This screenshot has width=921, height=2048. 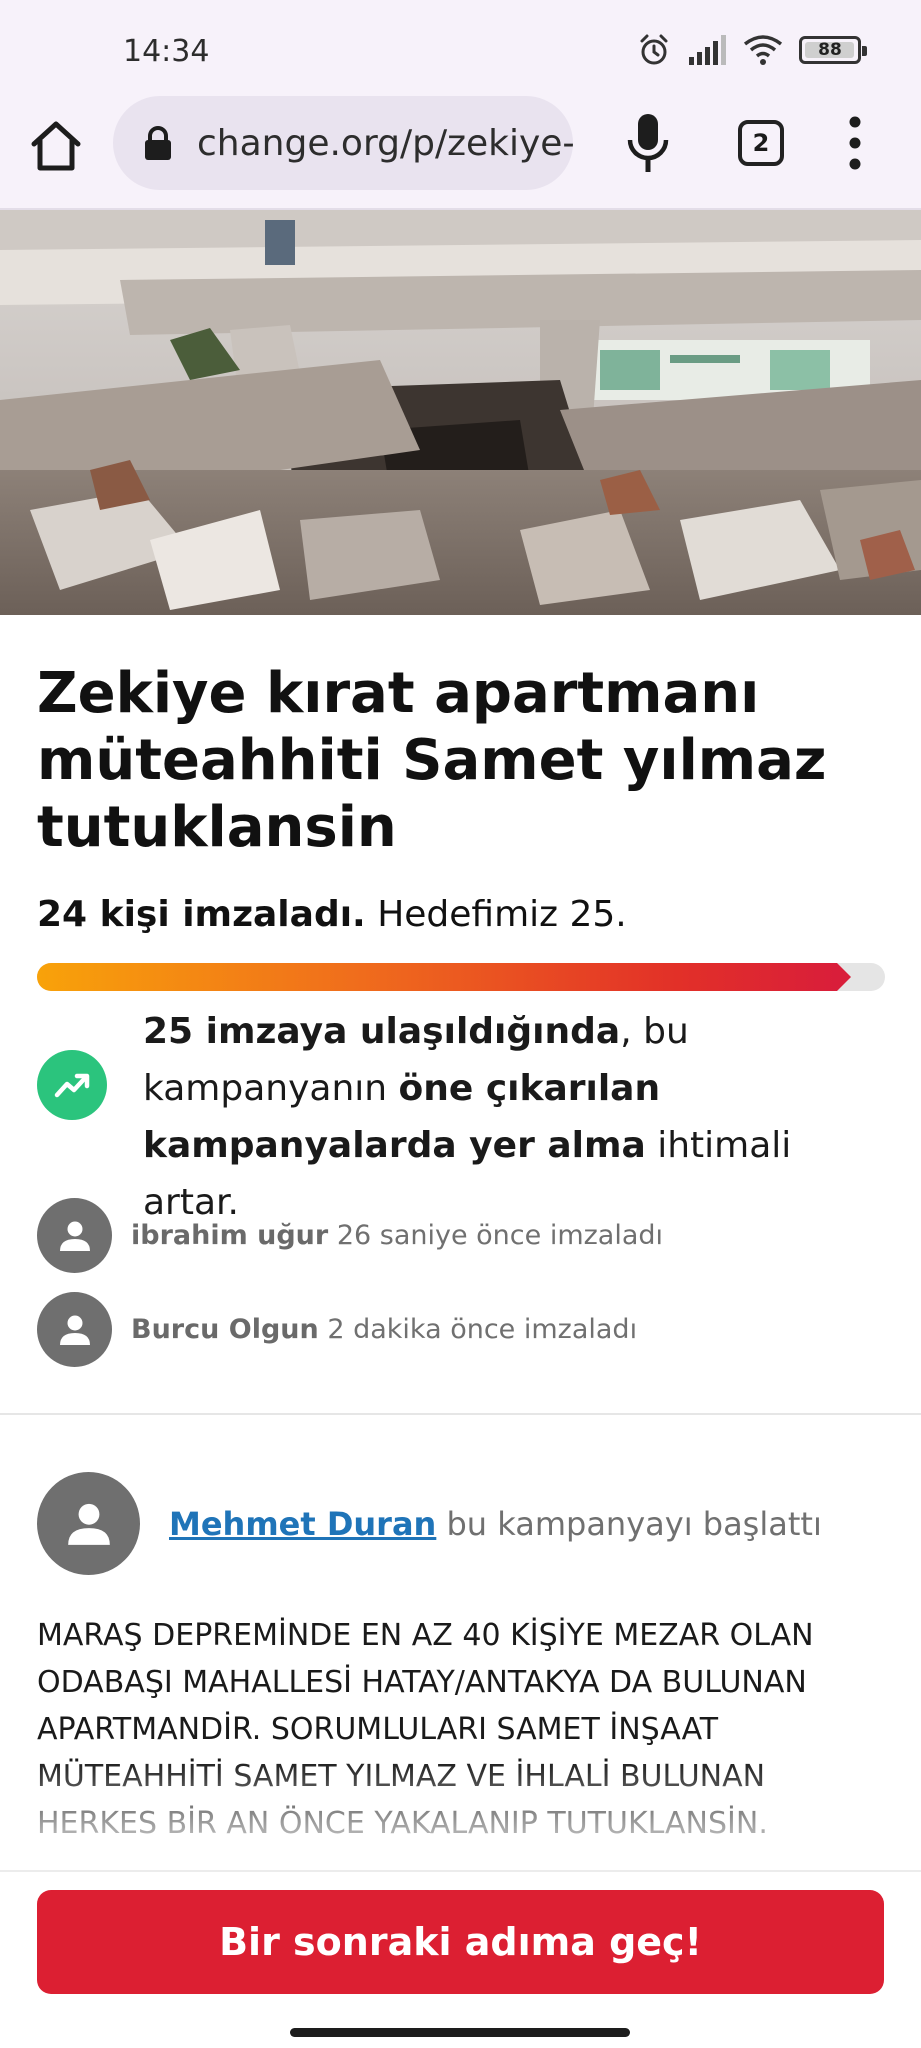 I want to click on home-icon, so click(x=56, y=146).